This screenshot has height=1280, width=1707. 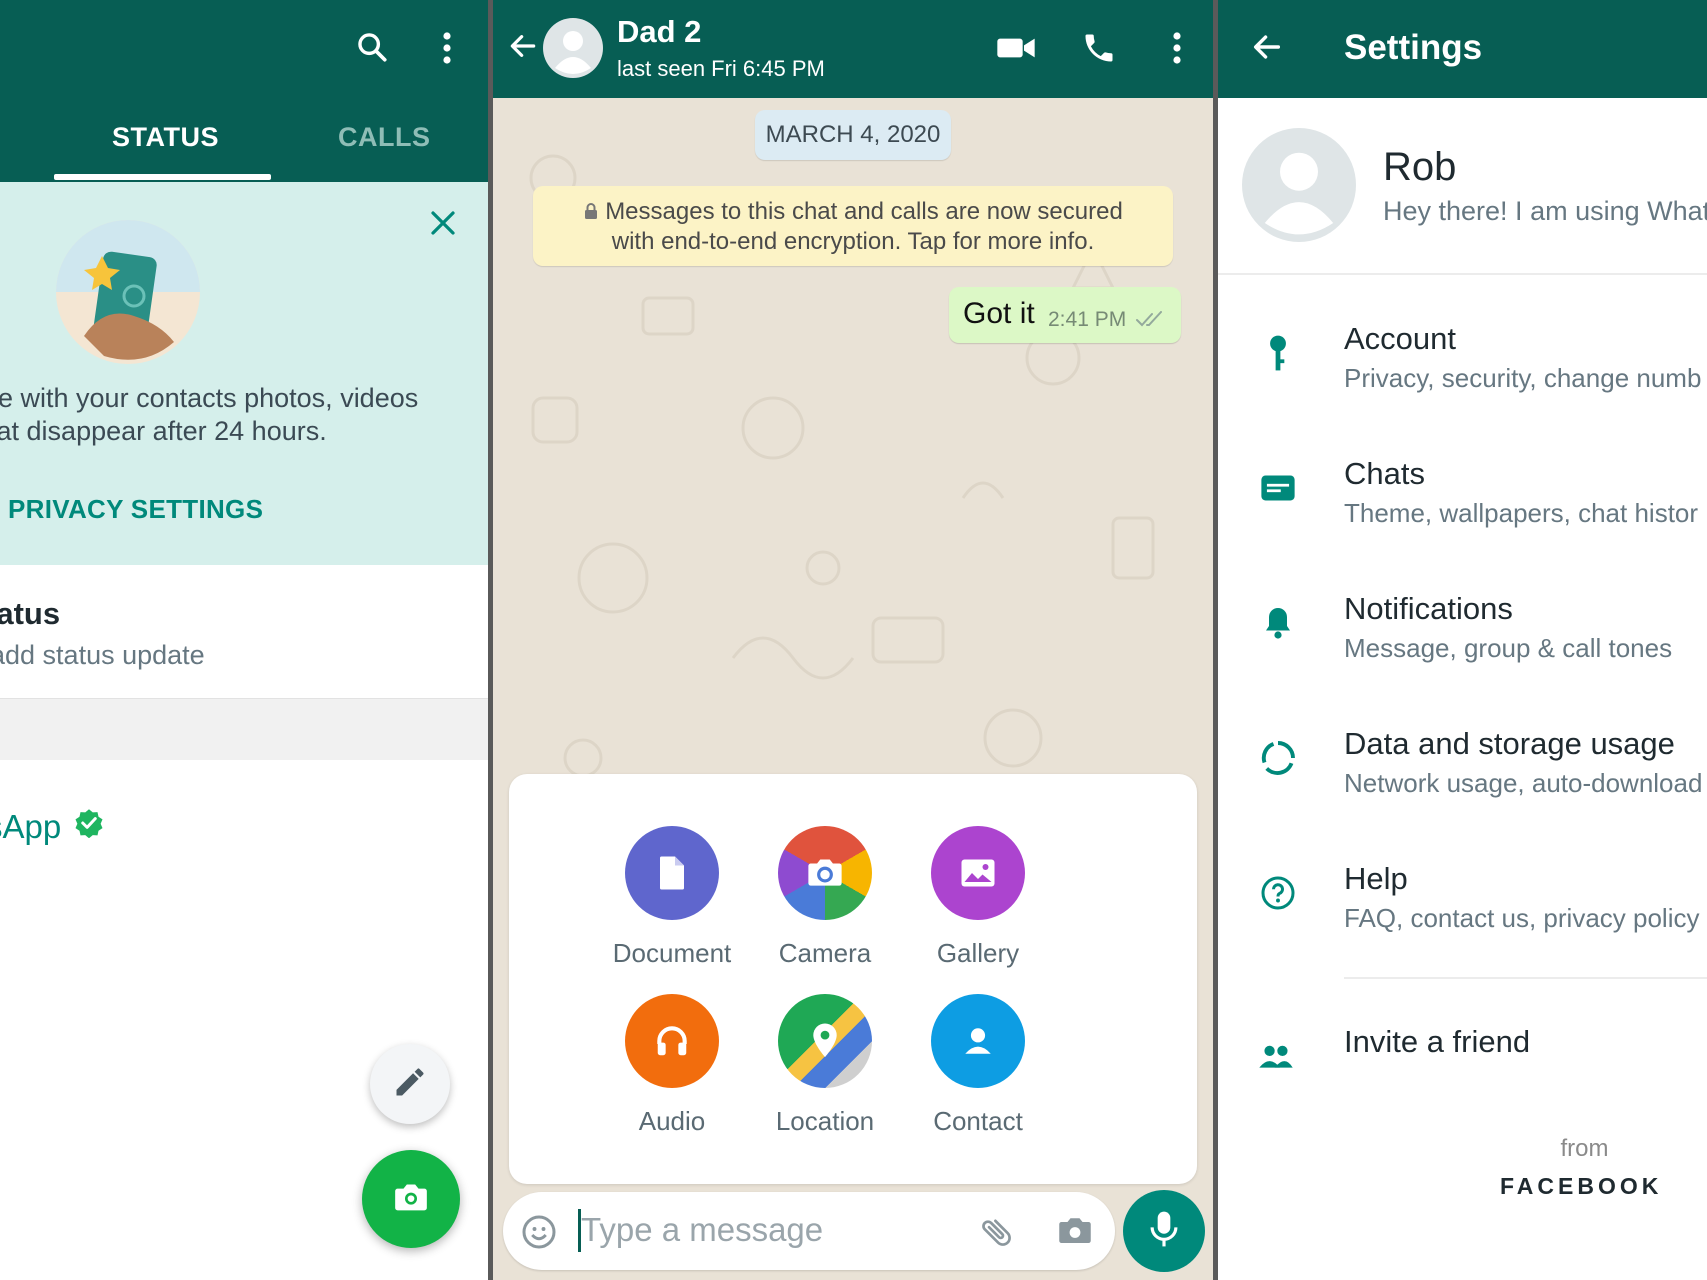 I want to click on privacy-settings-link: PRIVACY SETTINGS, so click(x=135, y=509).